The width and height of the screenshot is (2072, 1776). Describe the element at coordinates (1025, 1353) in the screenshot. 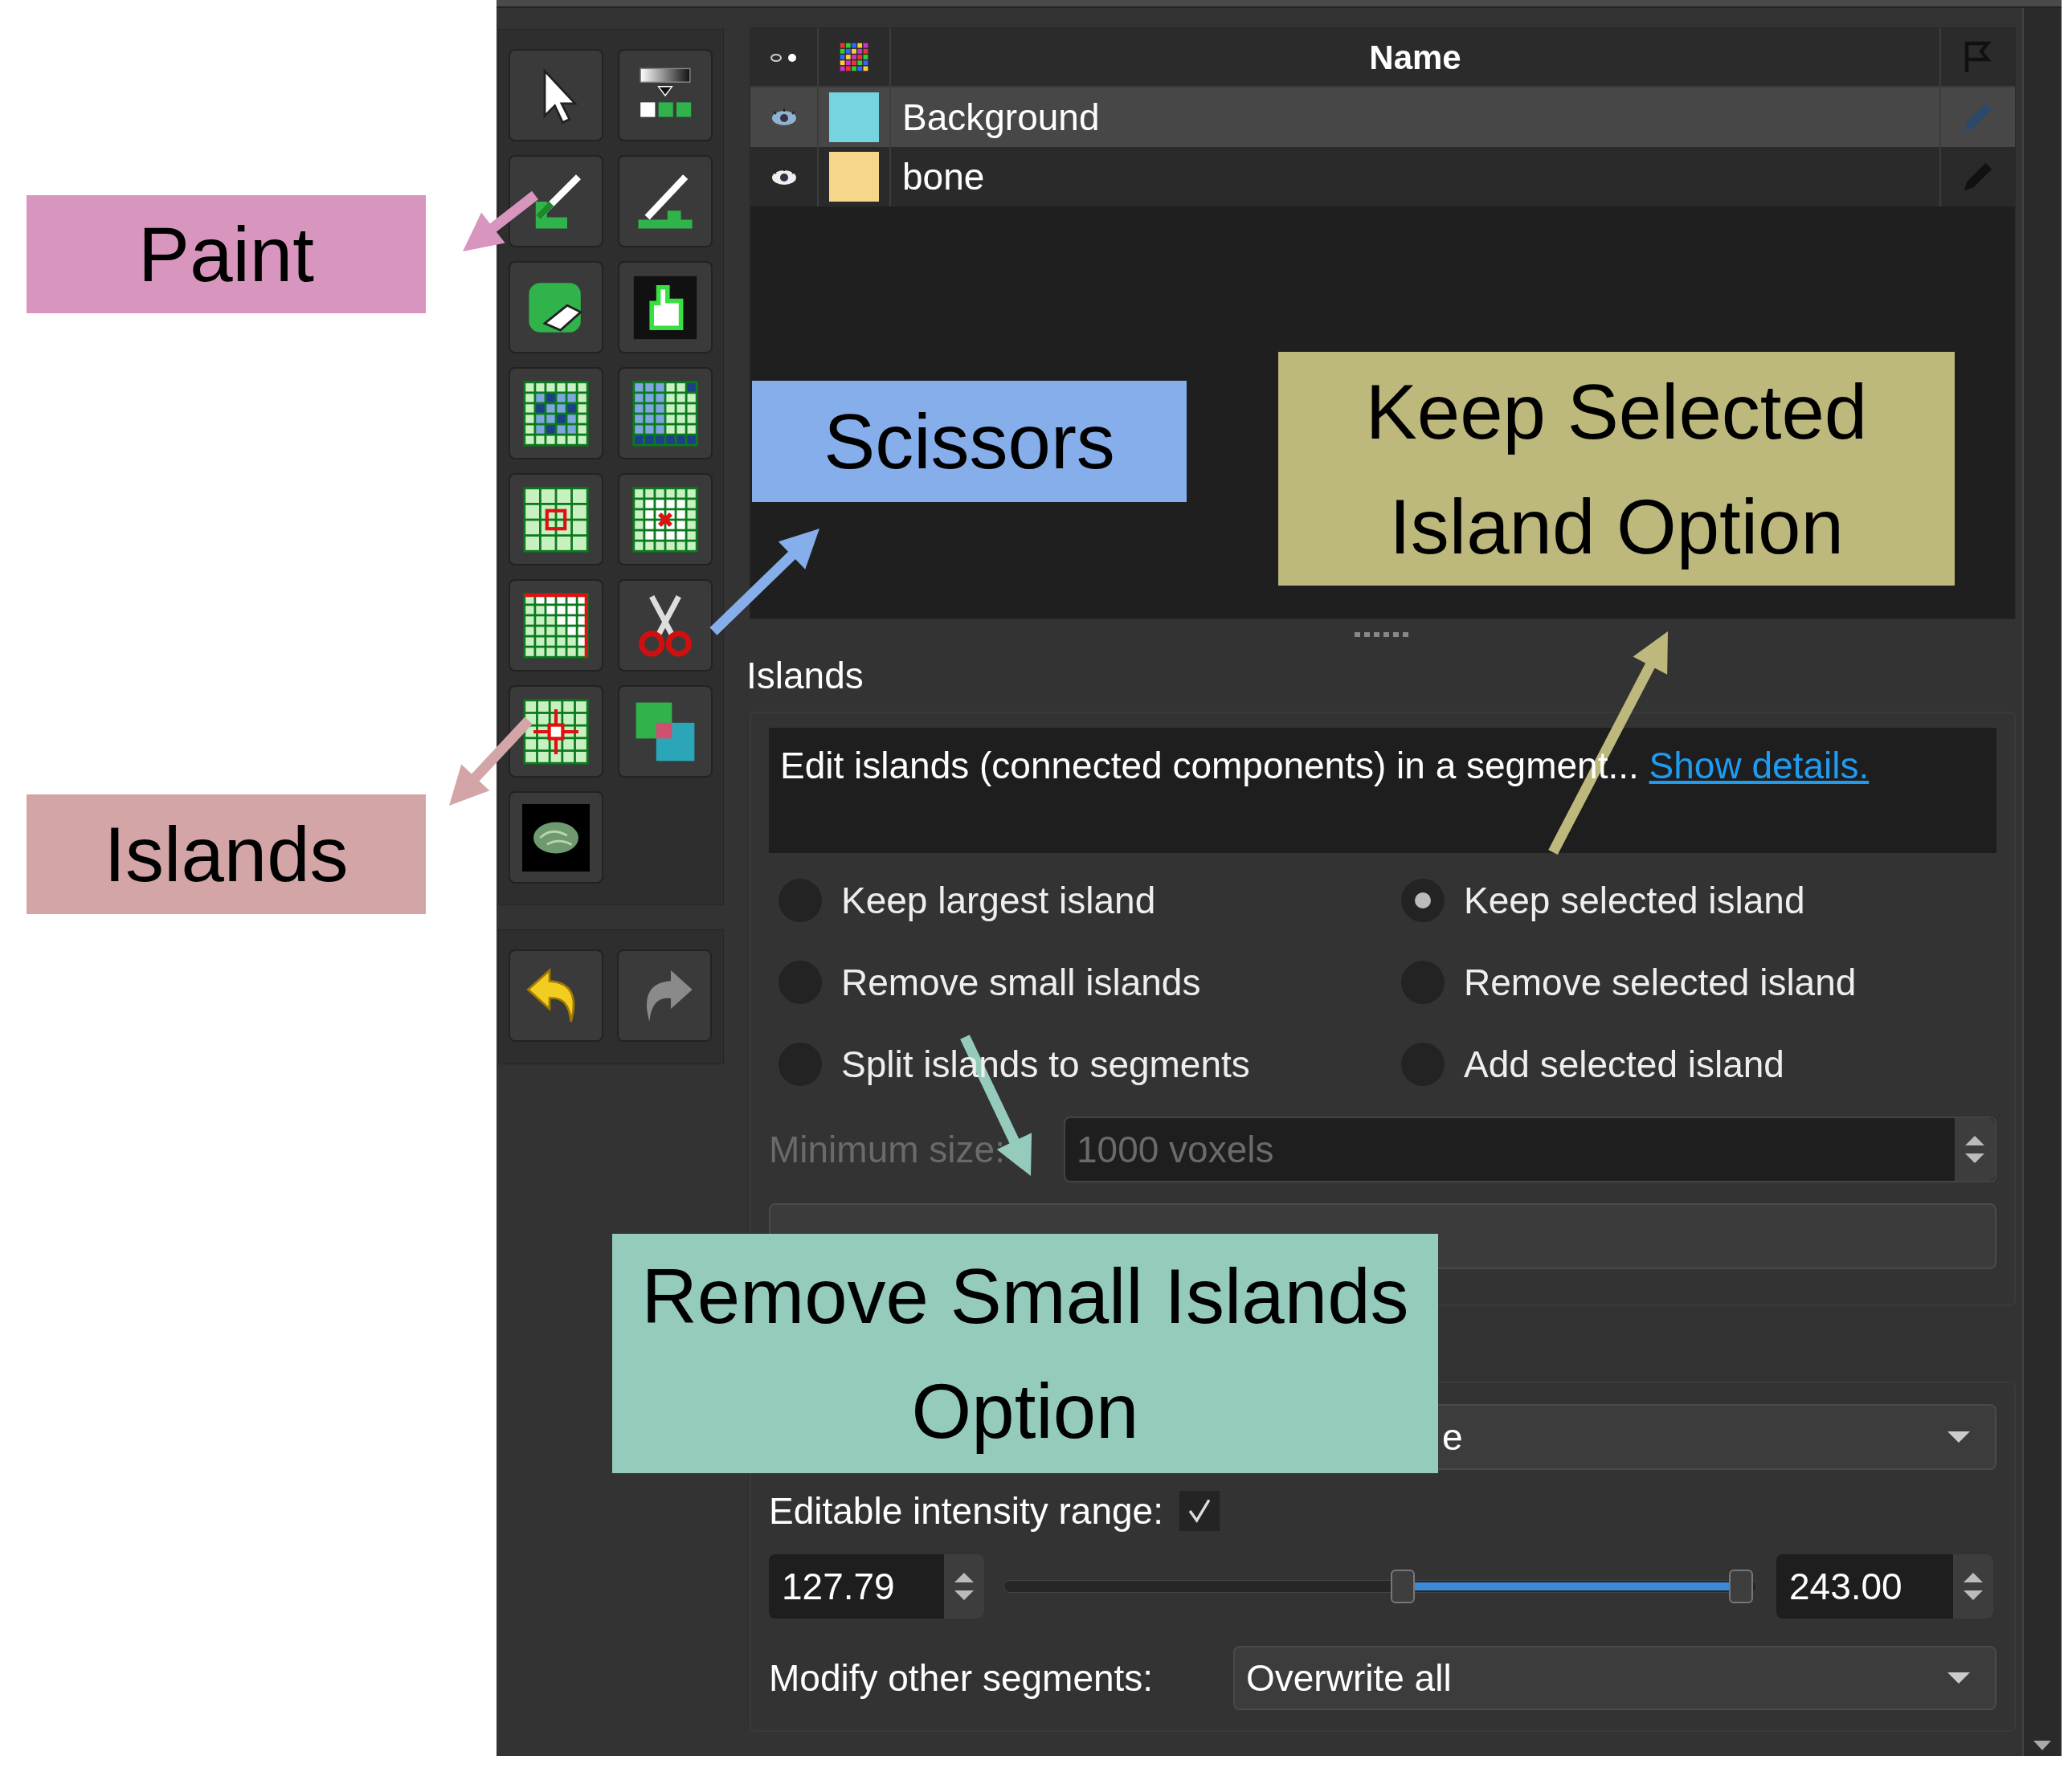

I see `callout-tooltip: Remove Small Islands Option` at that location.